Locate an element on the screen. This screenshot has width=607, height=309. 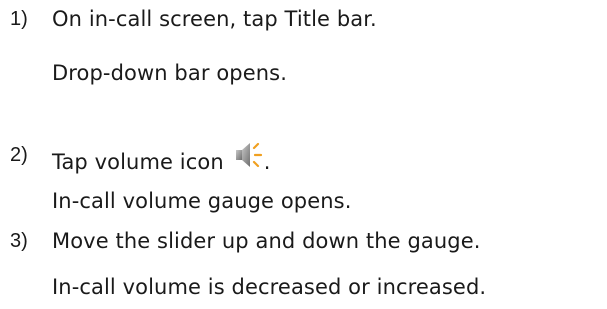
step-instruction: Move the slider up and down the gauge. is located at coordinates (266, 241).